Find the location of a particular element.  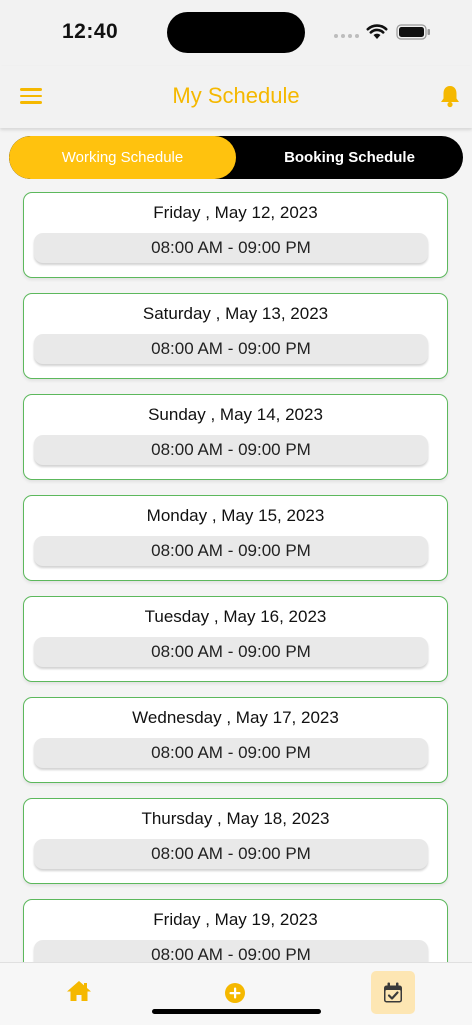

tab-booking-schedule: Booking Schedule is located at coordinates (349, 157).